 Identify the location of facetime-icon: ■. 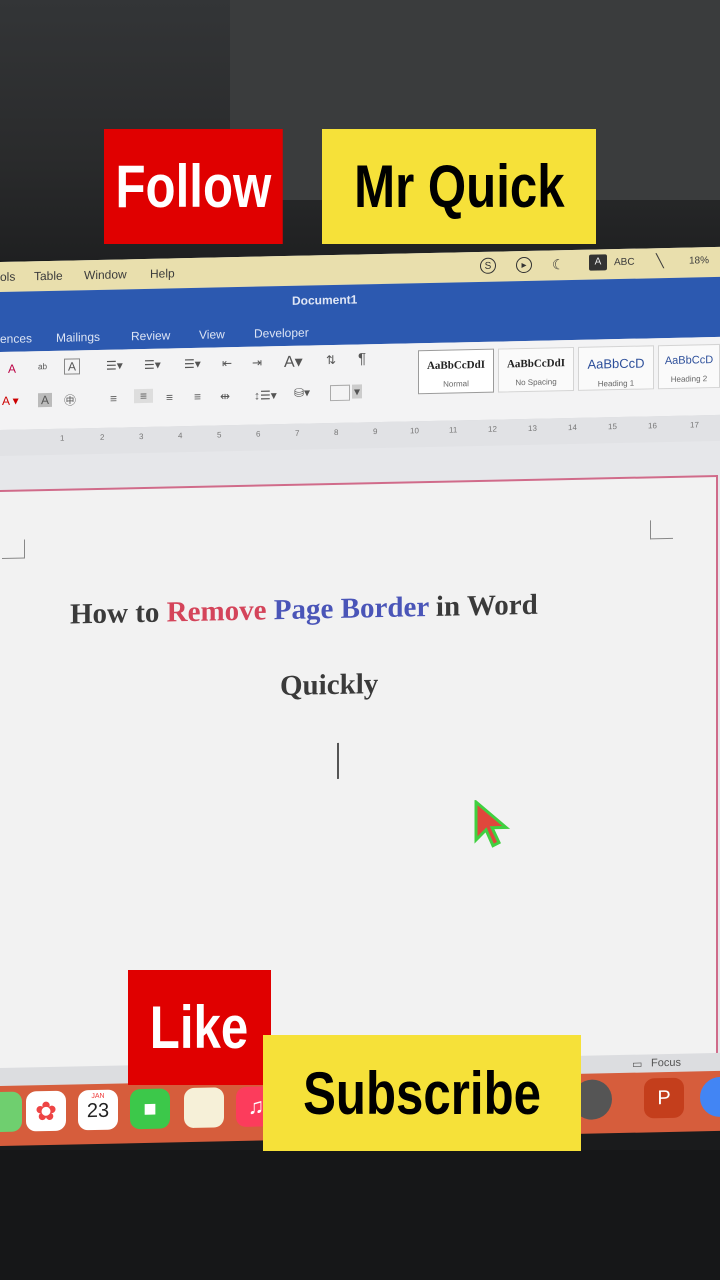
(150, 1109).